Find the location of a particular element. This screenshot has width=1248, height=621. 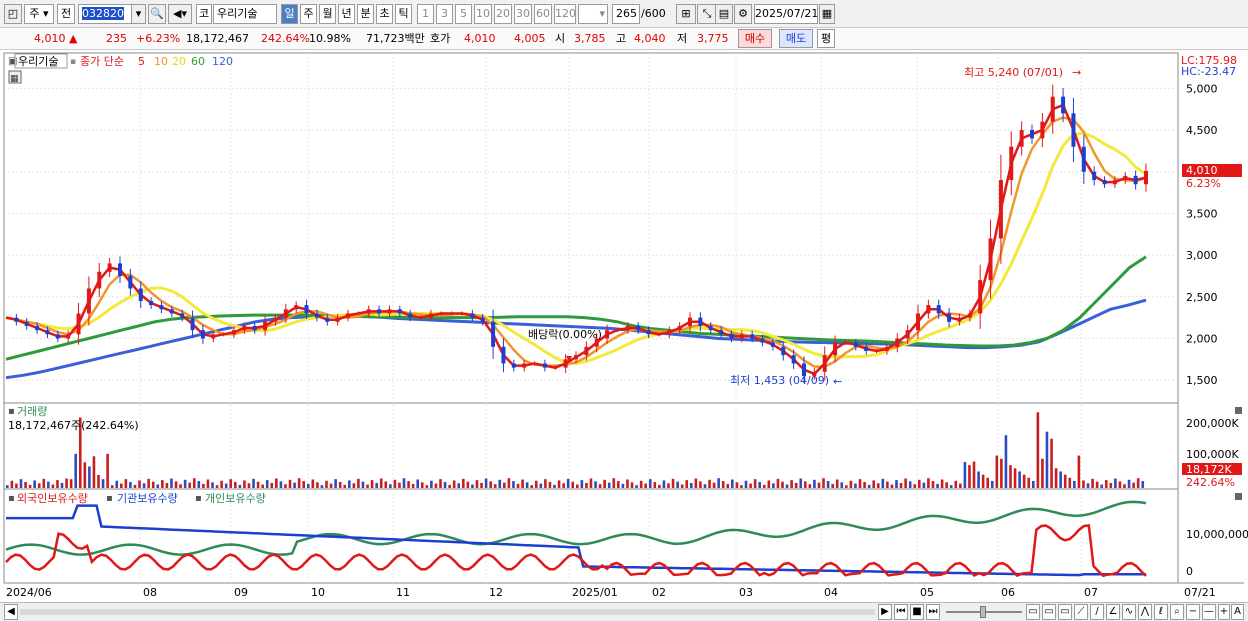

interval-30: 30 is located at coordinates (523, 14).